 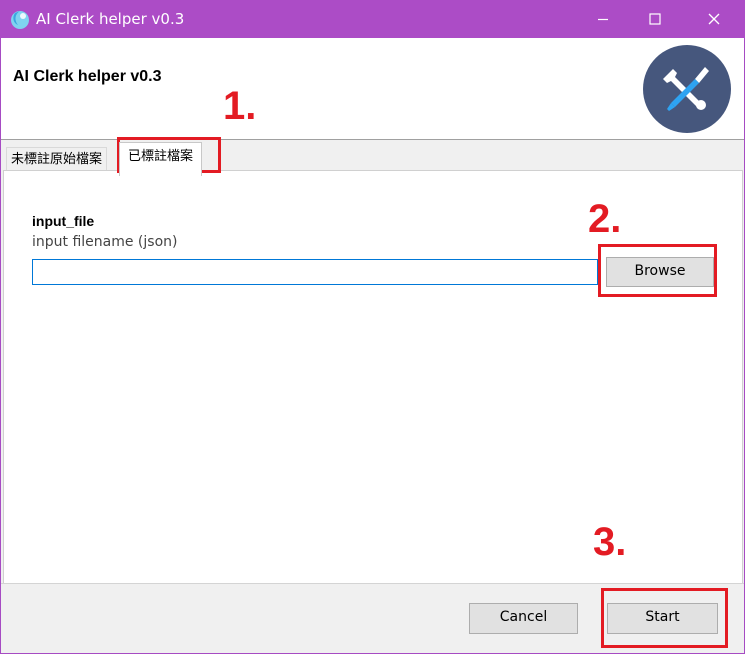 I want to click on close-button, so click(x=714, y=19).